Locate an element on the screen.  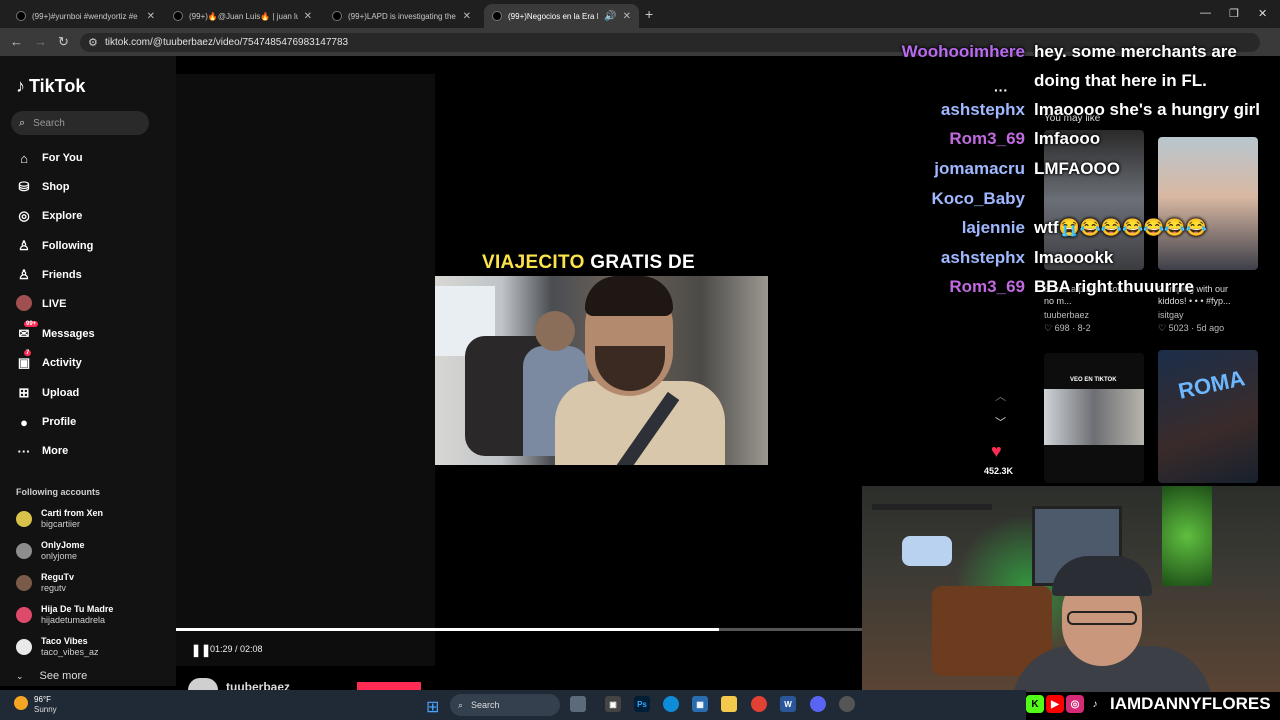
account-user: regutv is located at coordinates (54, 588).